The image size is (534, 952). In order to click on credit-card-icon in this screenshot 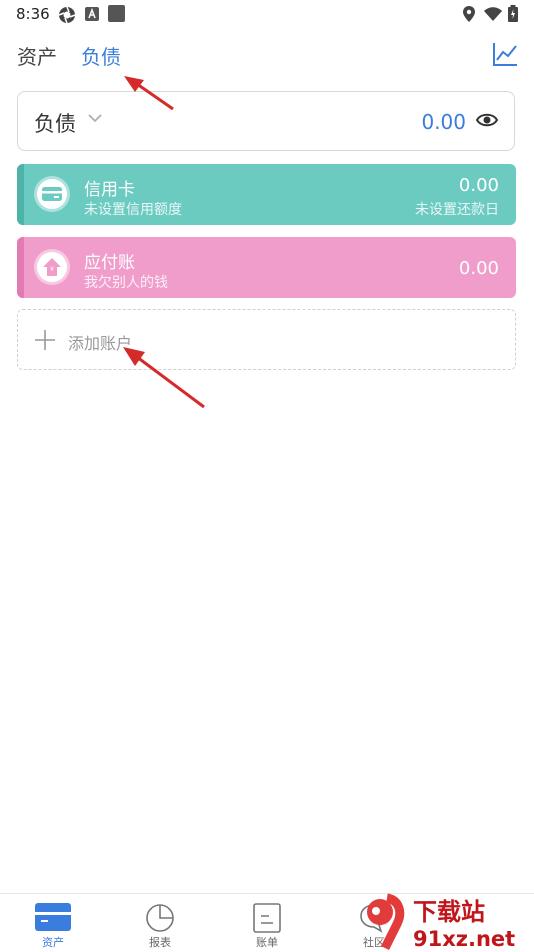, I will do `click(52, 194)`.